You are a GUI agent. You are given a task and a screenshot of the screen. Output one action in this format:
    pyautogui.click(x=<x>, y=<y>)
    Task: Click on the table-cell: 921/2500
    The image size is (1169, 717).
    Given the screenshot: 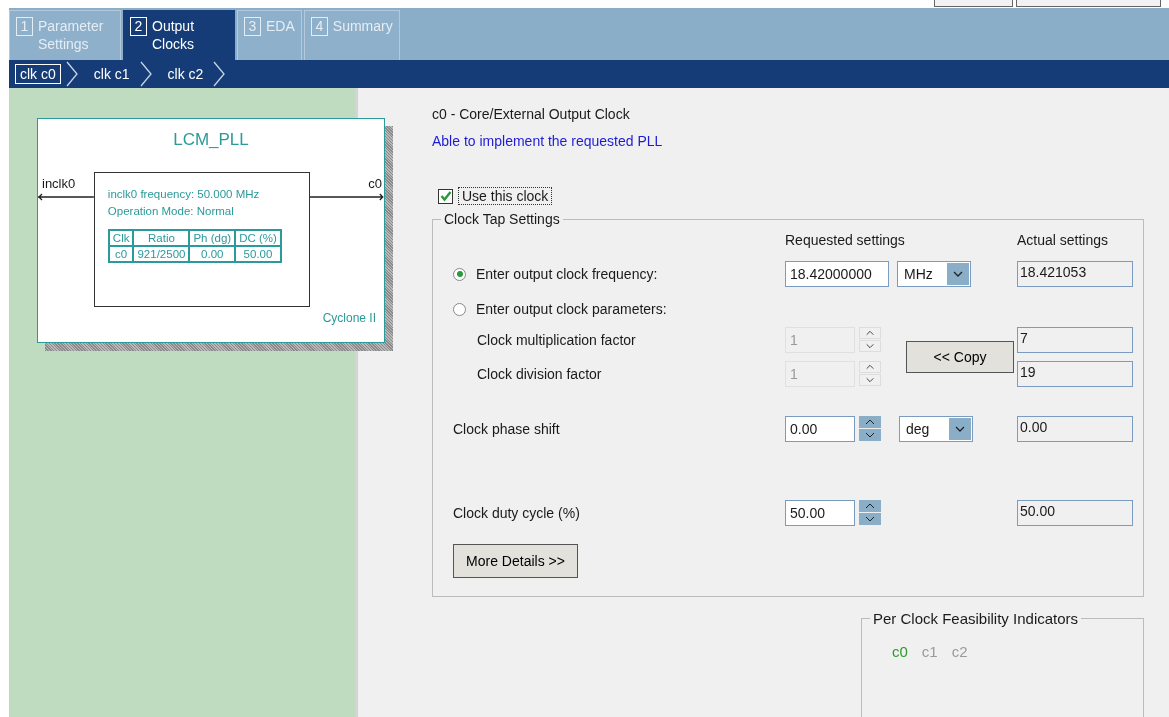 What is the action you would take?
    pyautogui.click(x=161, y=254)
    